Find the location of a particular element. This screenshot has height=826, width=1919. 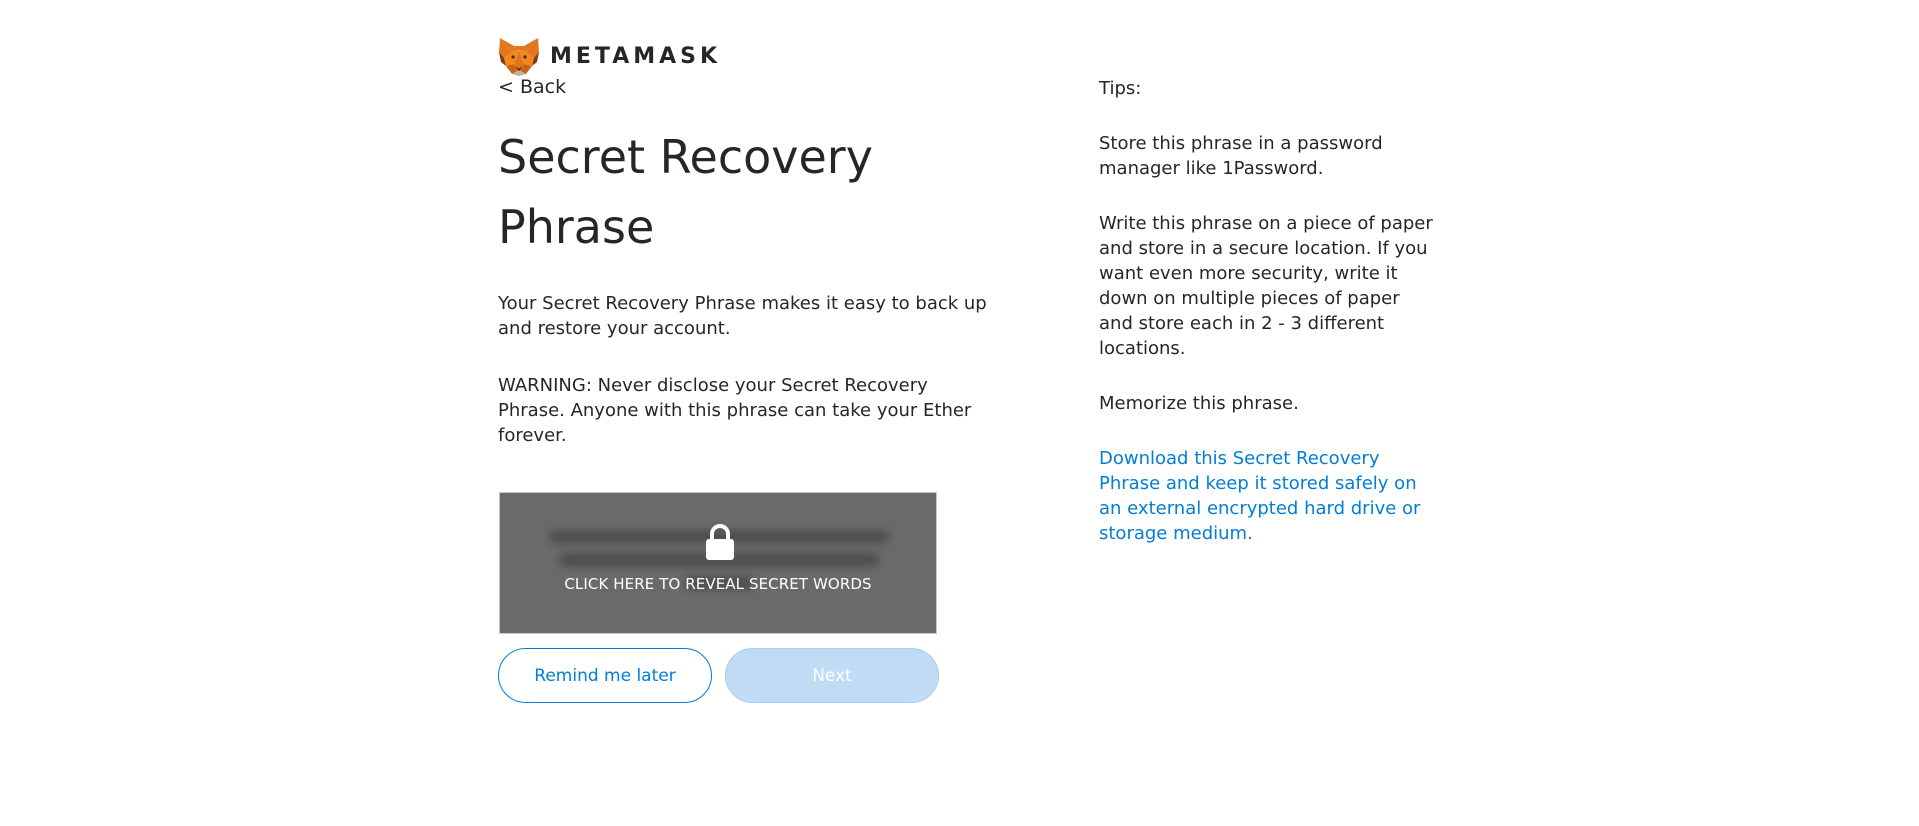

tips-heading: Tips: is located at coordinates (1120, 88).